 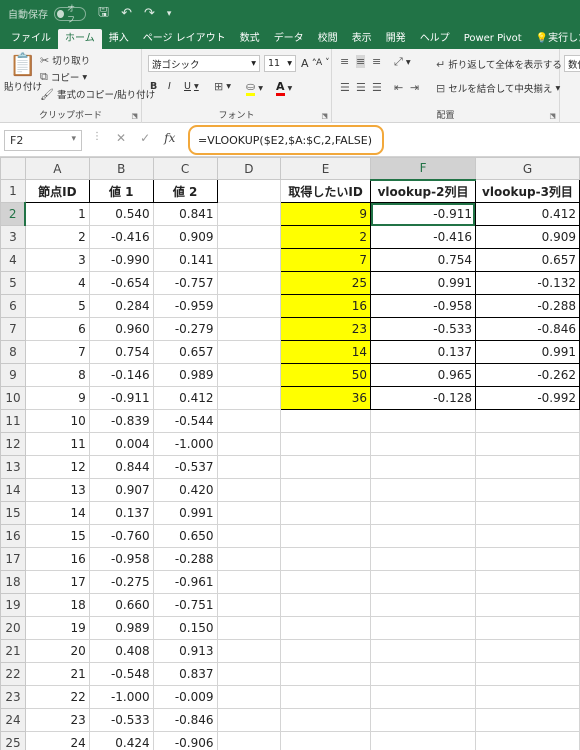 I want to click on cell-b12: 0.004, so click(x=121, y=444).